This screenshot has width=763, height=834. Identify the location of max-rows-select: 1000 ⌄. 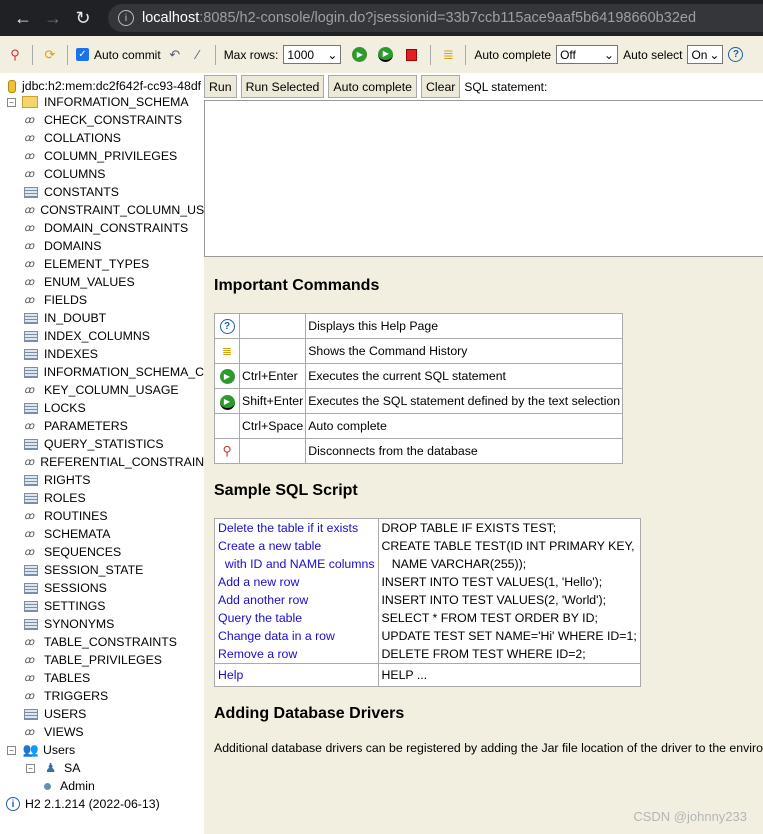
(312, 54).